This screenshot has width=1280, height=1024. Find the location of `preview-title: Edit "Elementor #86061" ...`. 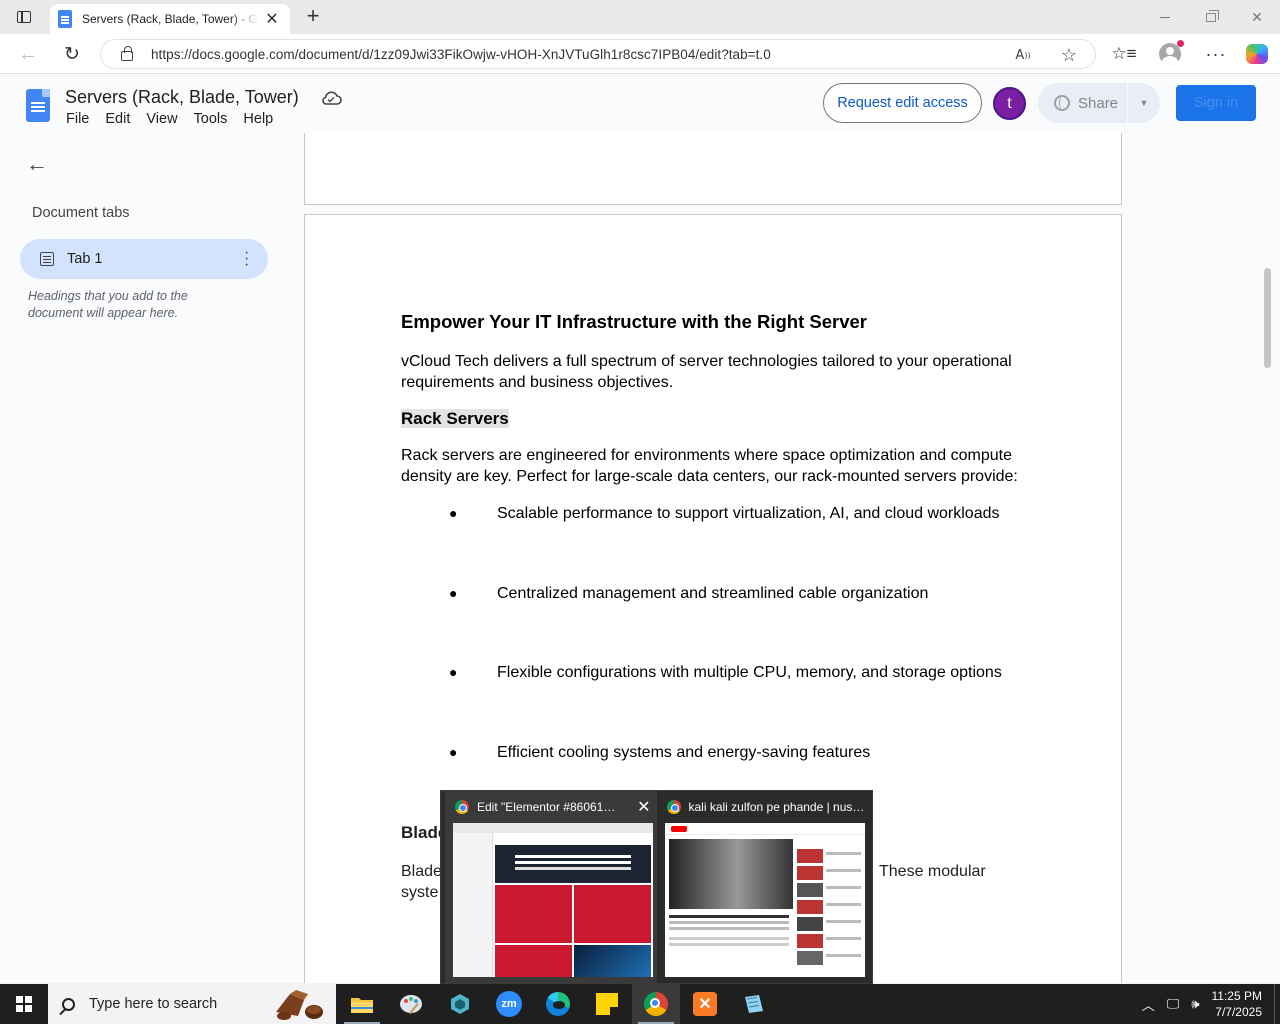

preview-title: Edit "Elementor #86061" ... is located at coordinates (547, 807).